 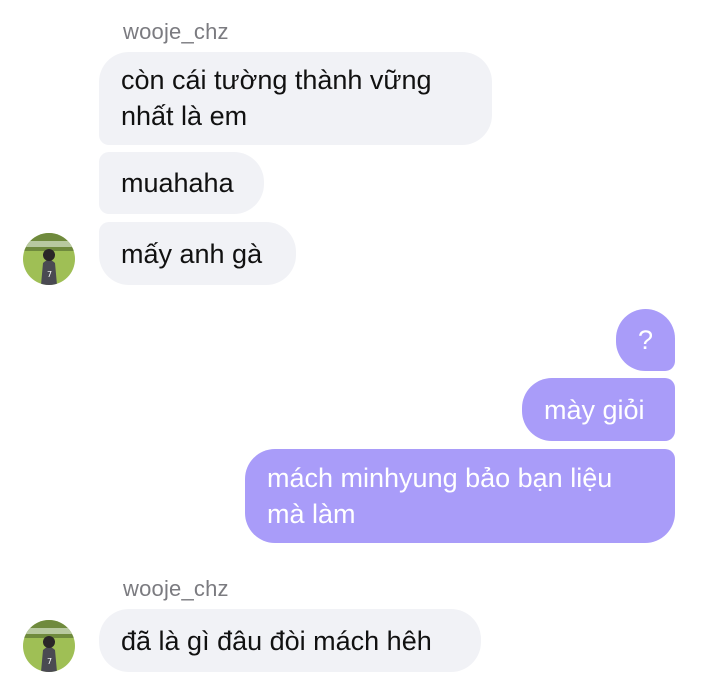 I want to click on message-text-line: nhất là em, so click(x=184, y=116).